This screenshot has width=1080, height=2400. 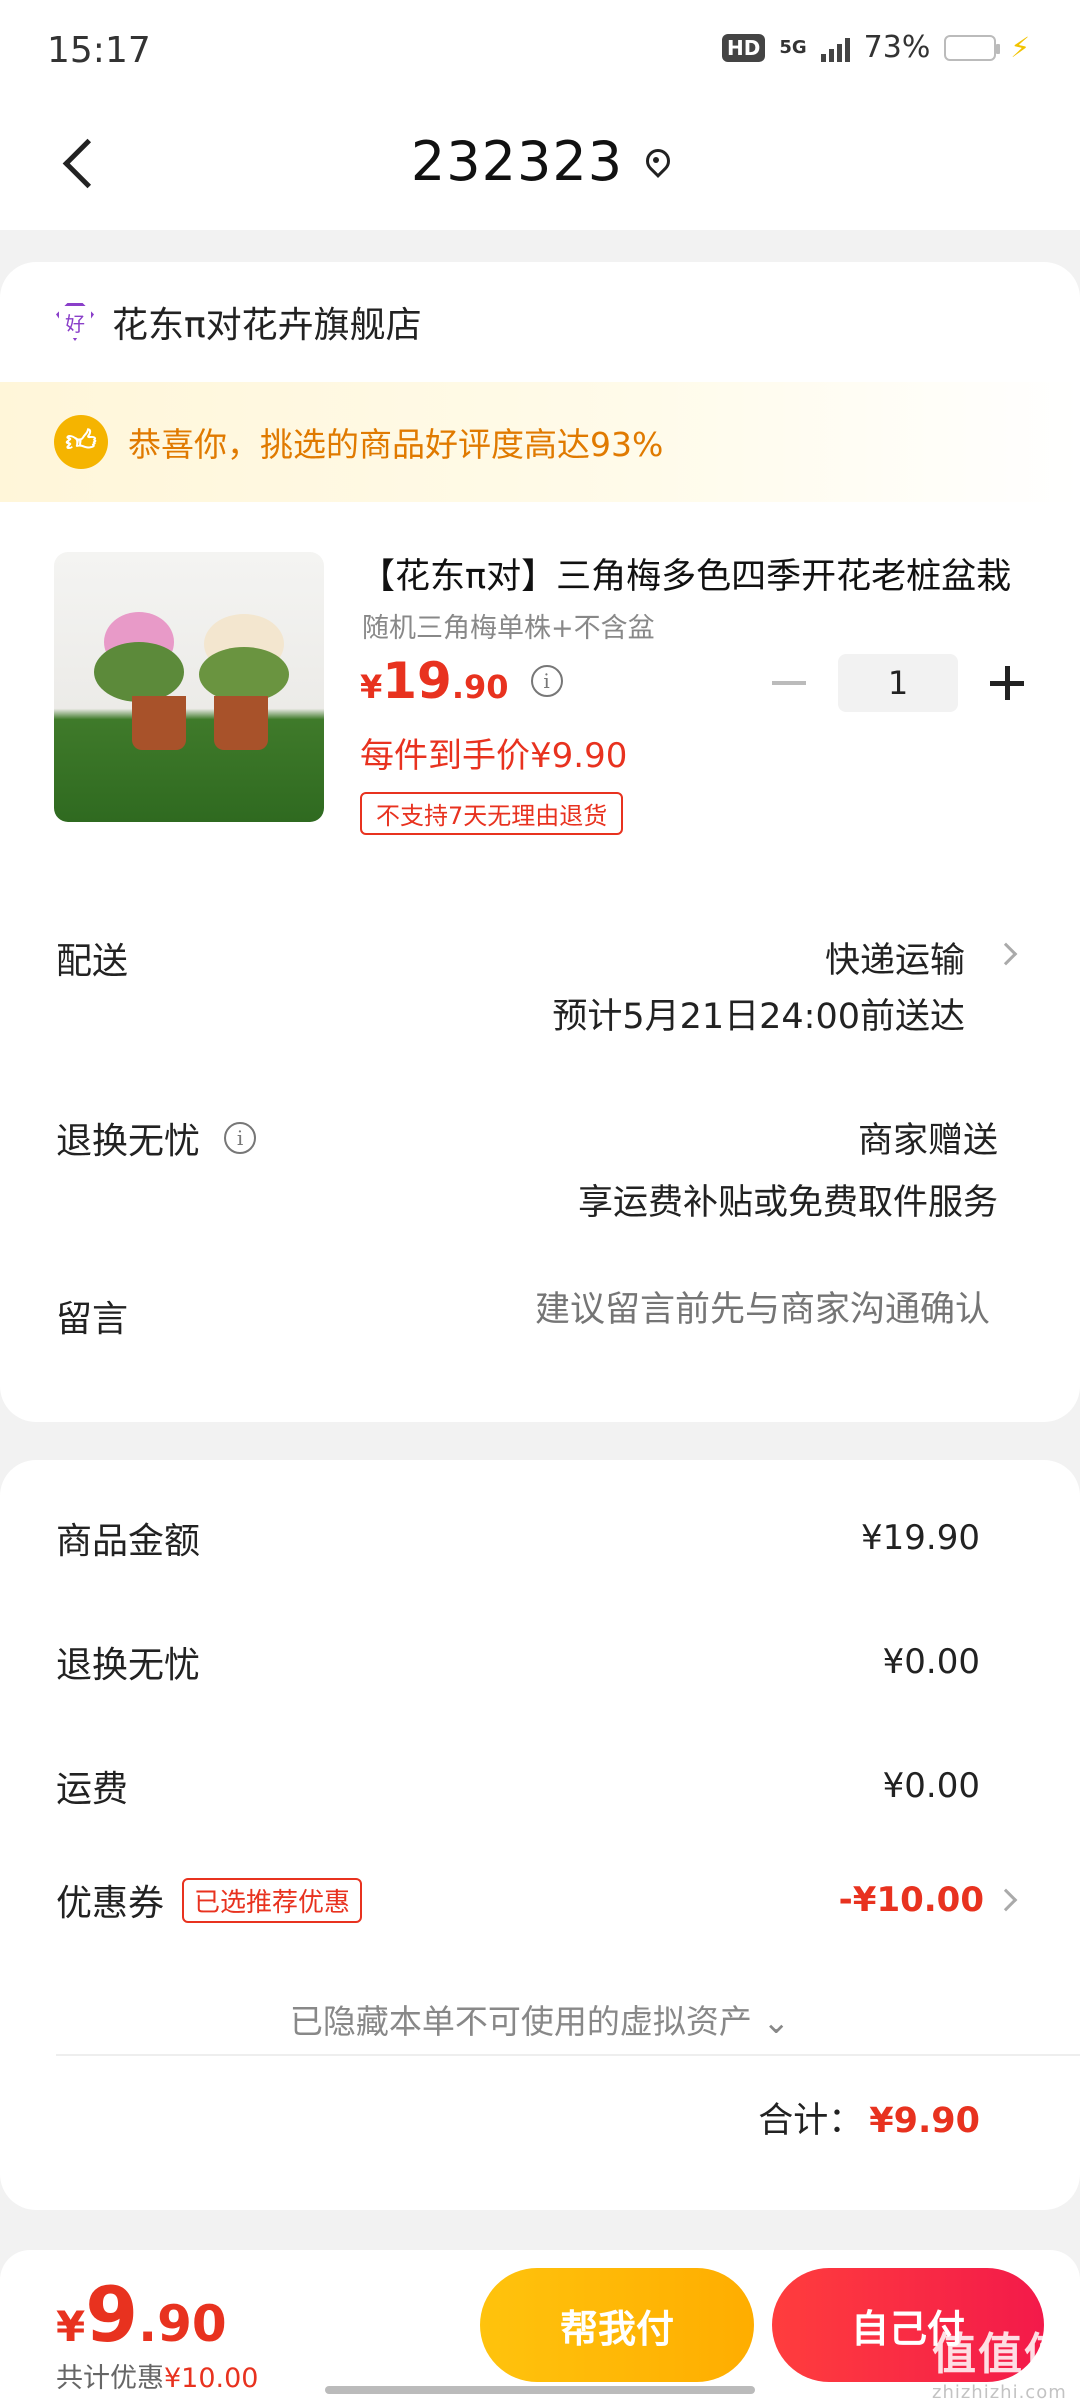 I want to click on delivery-method: 快递运输, so click(x=894, y=961).